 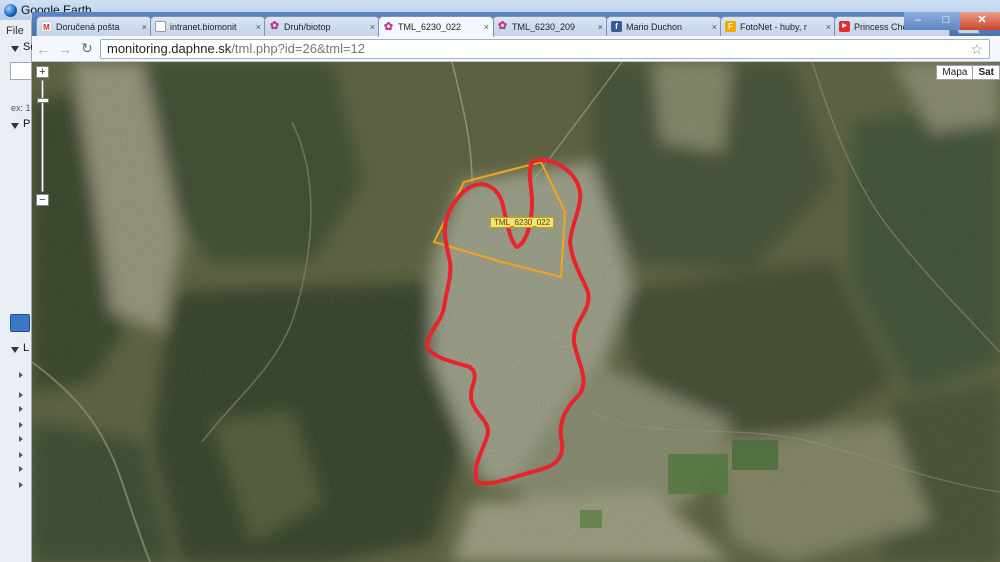 I want to click on tab-3: ✿ Druh/biotop ×, so click(x=322, y=26).